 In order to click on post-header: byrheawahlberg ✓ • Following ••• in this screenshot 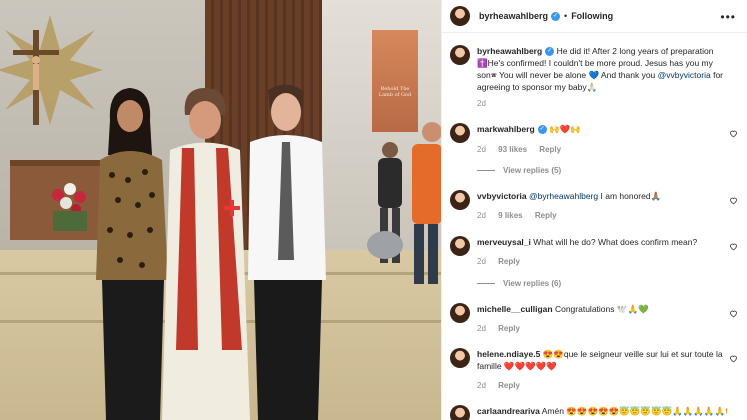, I will do `click(594, 16)`.